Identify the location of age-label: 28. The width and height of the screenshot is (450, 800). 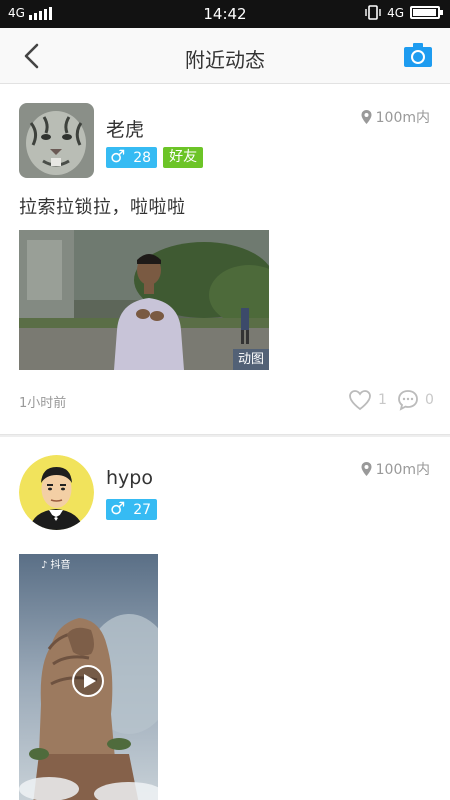
(142, 157).